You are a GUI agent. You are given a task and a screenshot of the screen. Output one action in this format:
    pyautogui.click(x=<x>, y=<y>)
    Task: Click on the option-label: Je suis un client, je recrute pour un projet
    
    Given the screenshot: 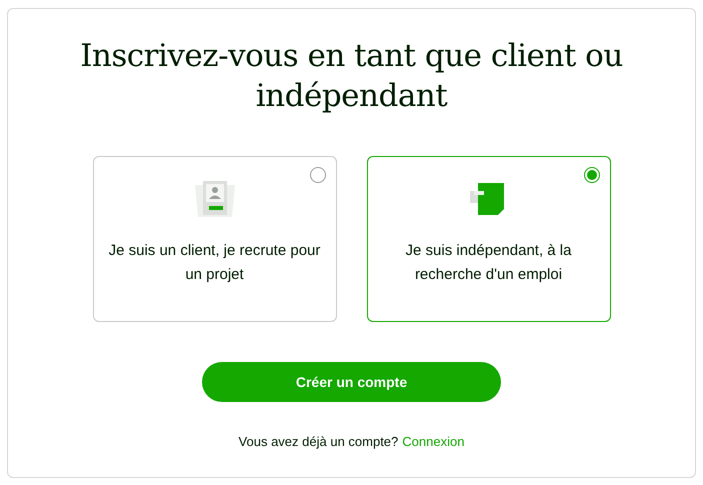 What is the action you would take?
    pyautogui.click(x=215, y=263)
    